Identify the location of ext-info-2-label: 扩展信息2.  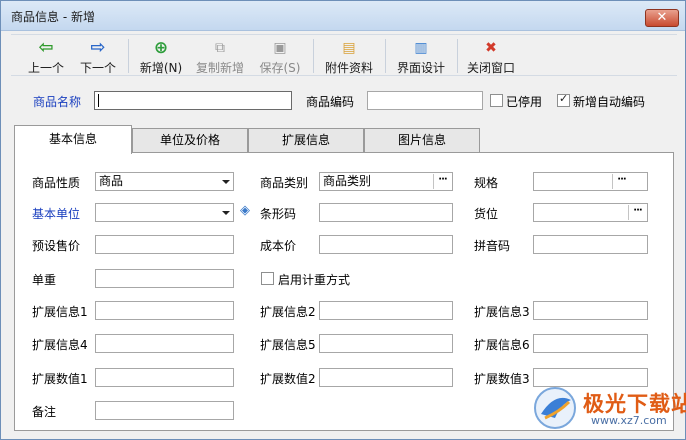
(288, 312).